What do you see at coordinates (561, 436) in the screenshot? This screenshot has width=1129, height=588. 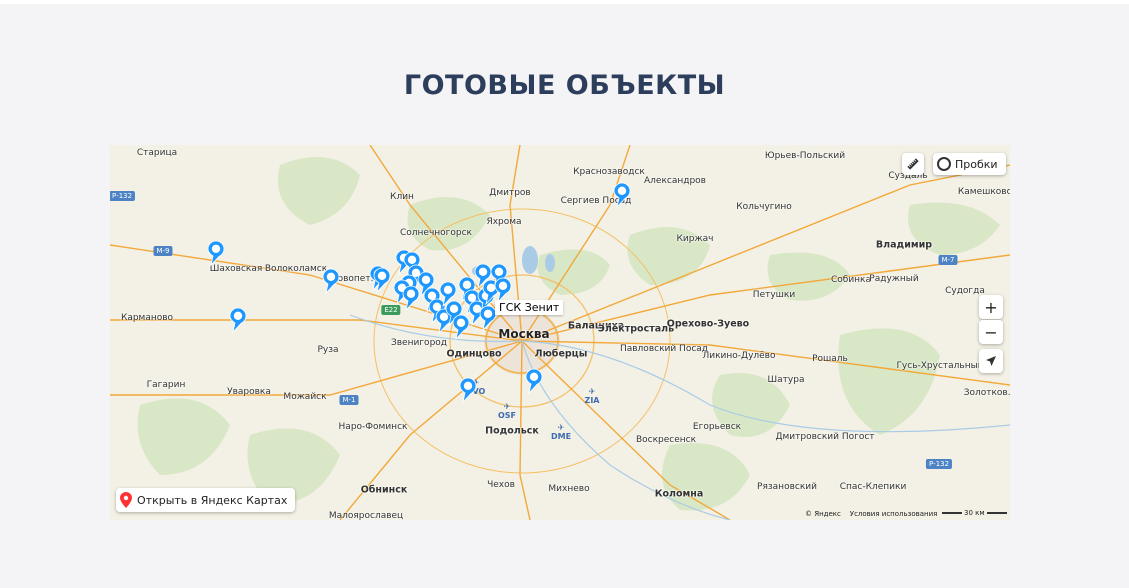 I see `airport-code: DME` at bounding box center [561, 436].